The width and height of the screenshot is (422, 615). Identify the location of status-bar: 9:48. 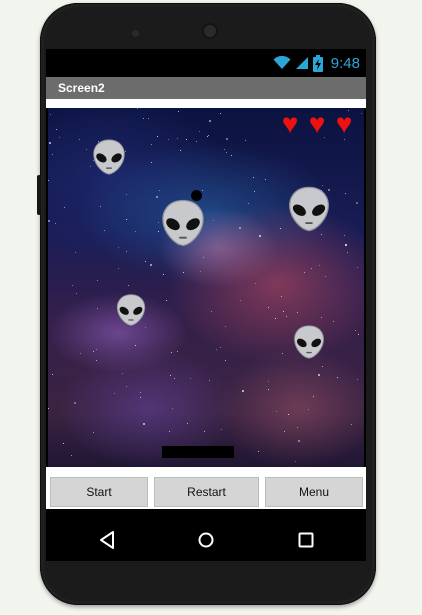
(206, 63).